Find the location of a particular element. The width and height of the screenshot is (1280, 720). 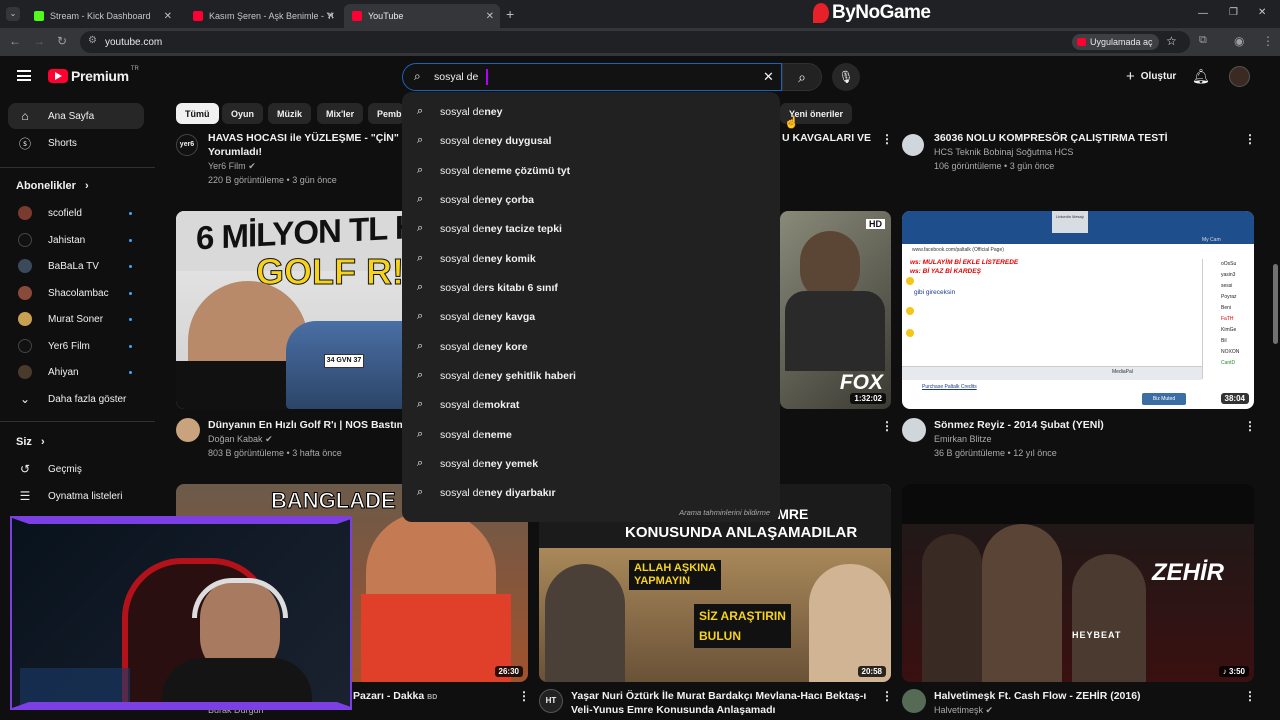

extensions-icon: ⧉ is located at coordinates (1203, 40).